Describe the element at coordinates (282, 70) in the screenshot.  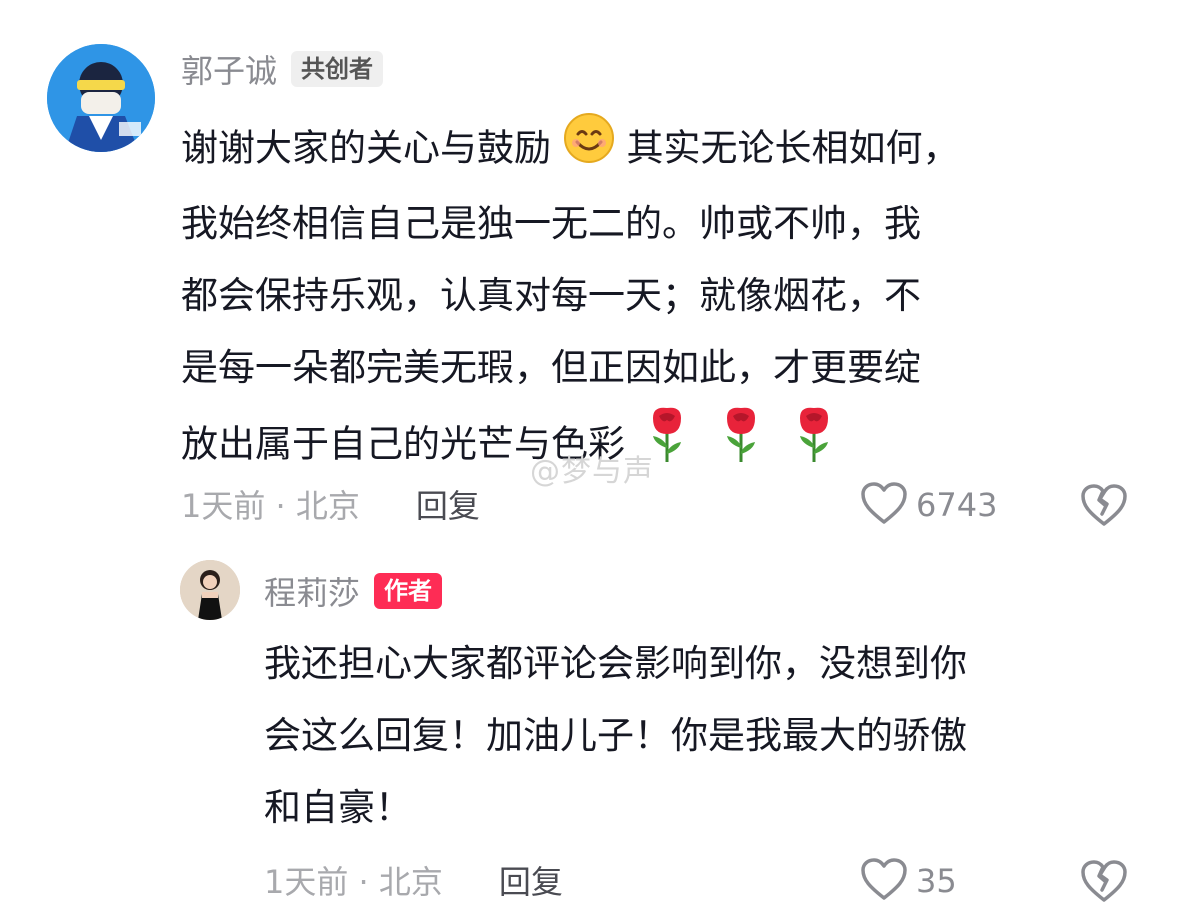
I see `comment-header: 郭子诚 共创者` at that location.